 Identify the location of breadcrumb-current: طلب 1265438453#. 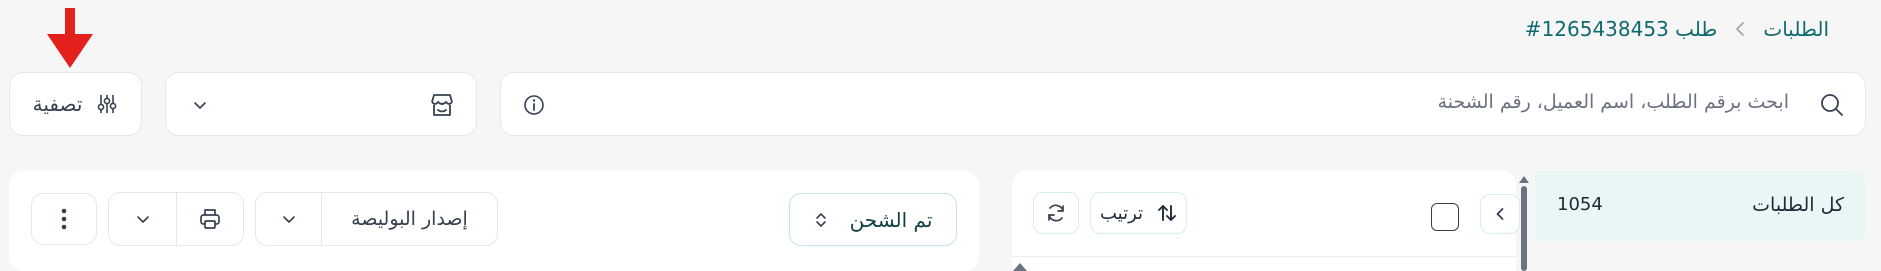
(1621, 29).